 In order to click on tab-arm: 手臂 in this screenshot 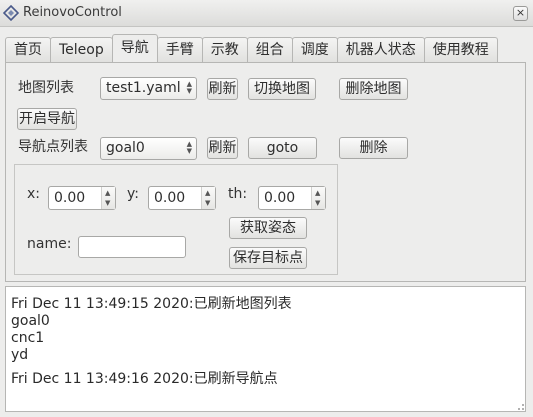, I will do `click(179, 50)`.